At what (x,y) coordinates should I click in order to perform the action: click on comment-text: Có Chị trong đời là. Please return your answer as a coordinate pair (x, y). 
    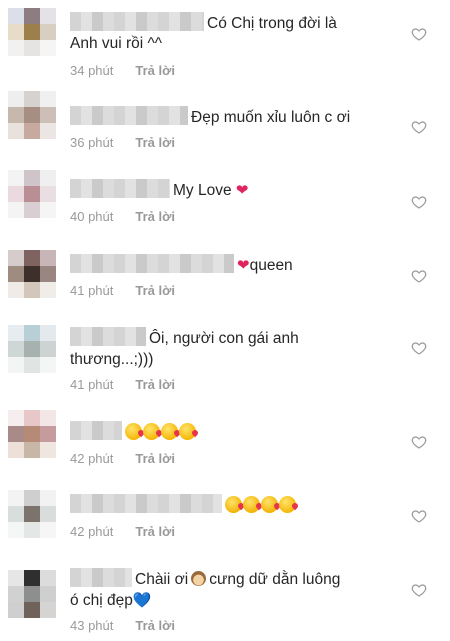
    Looking at the image, I should click on (203, 23).